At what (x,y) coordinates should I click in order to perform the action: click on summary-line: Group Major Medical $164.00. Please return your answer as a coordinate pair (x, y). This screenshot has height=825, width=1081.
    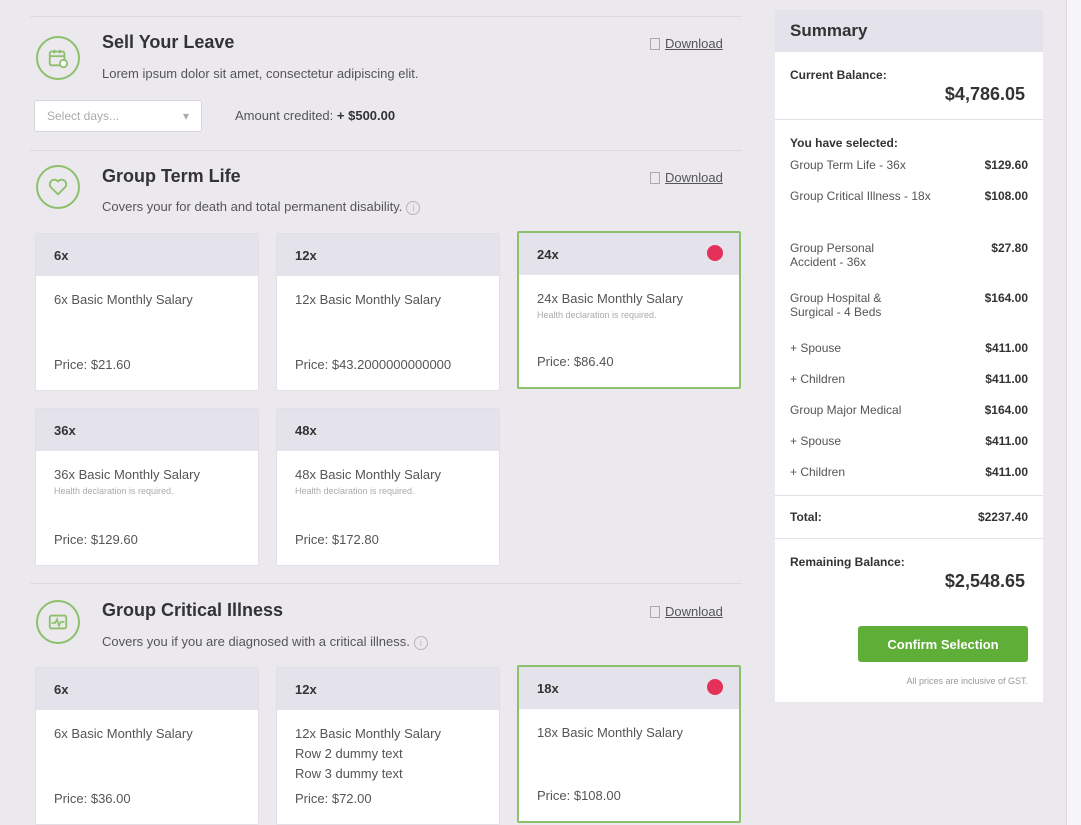
    Looking at the image, I should click on (909, 418).